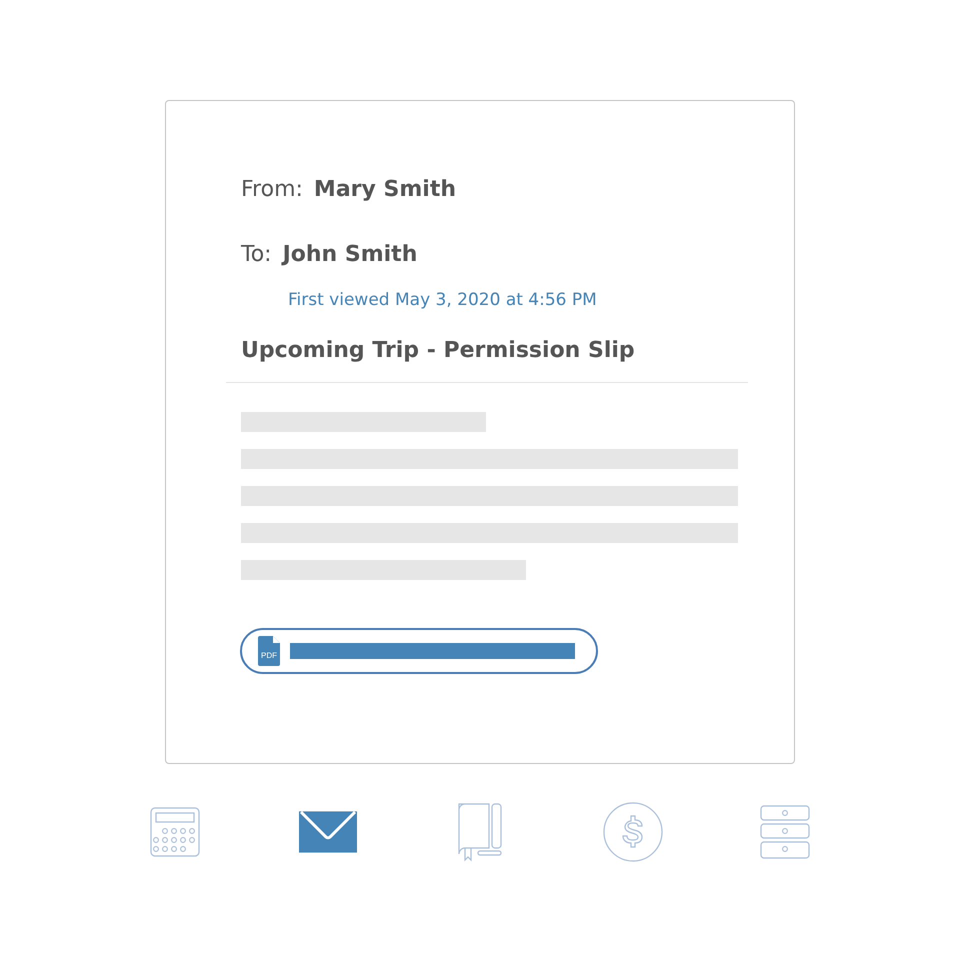  I want to click on to-label: To:, so click(256, 255).